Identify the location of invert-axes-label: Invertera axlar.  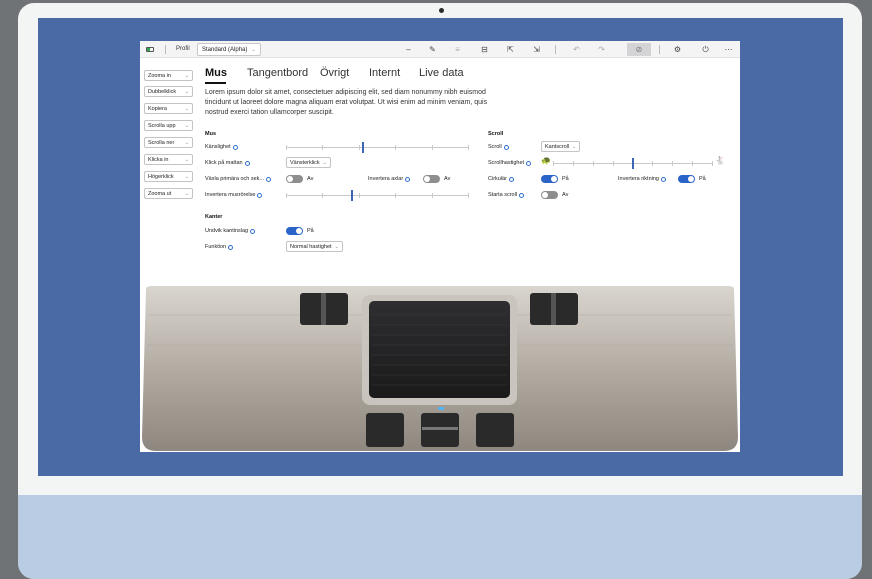
(389, 179).